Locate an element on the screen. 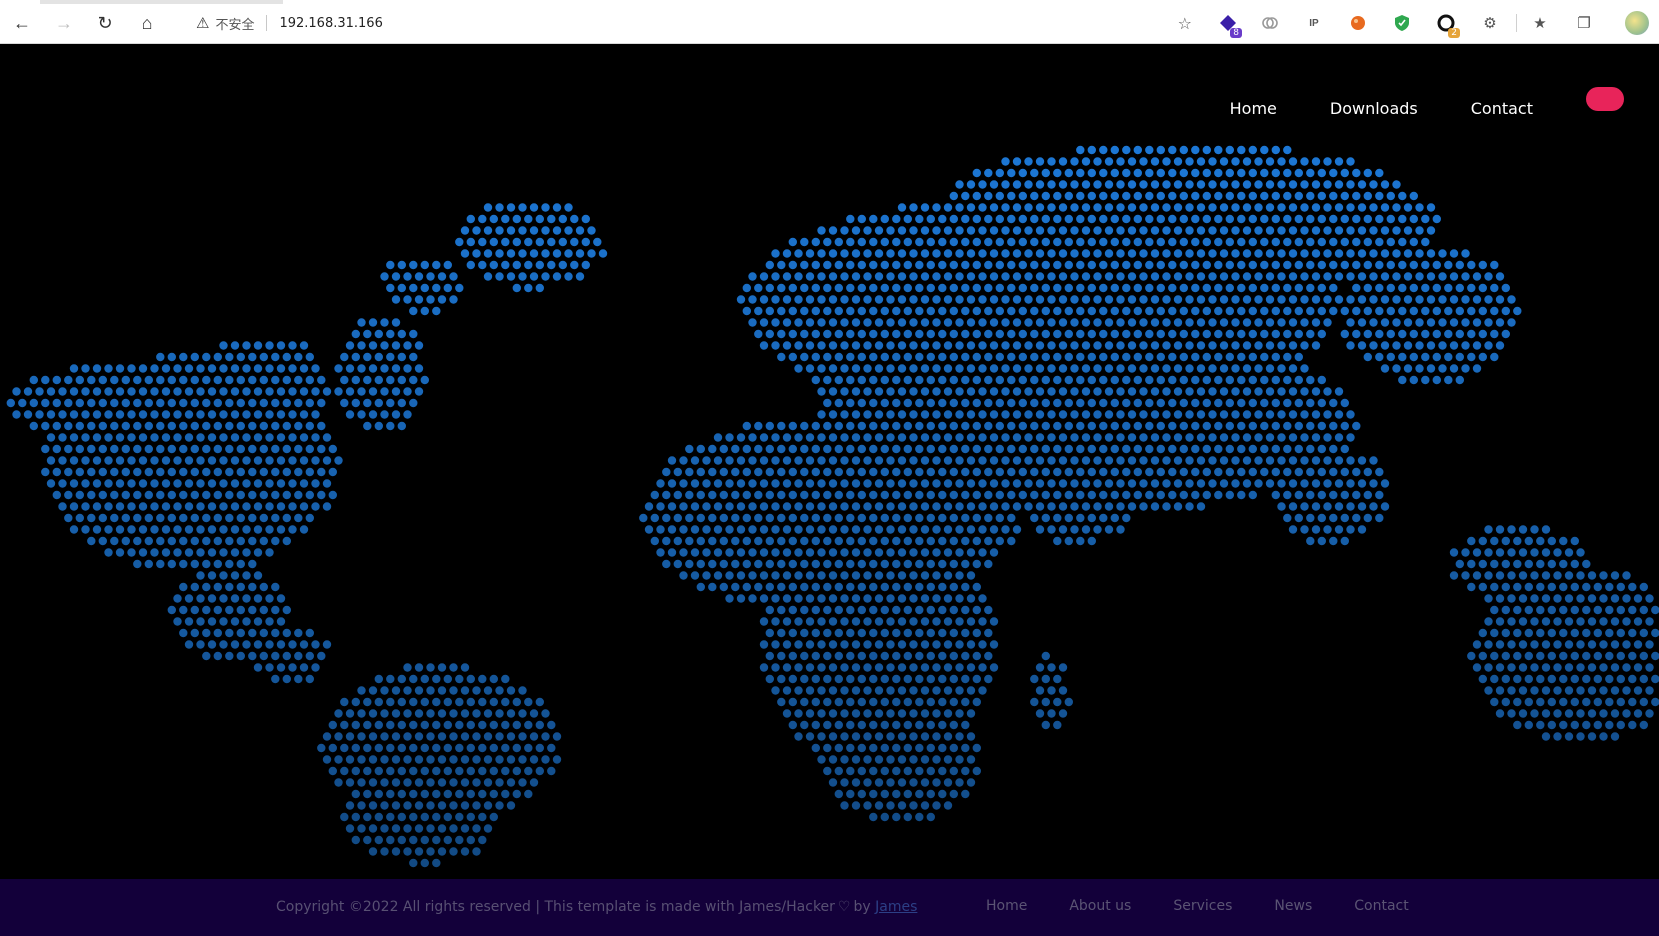 Image resolution: width=1659 pixels, height=936 pixels. nav-home-link: Home is located at coordinates (1253, 108).